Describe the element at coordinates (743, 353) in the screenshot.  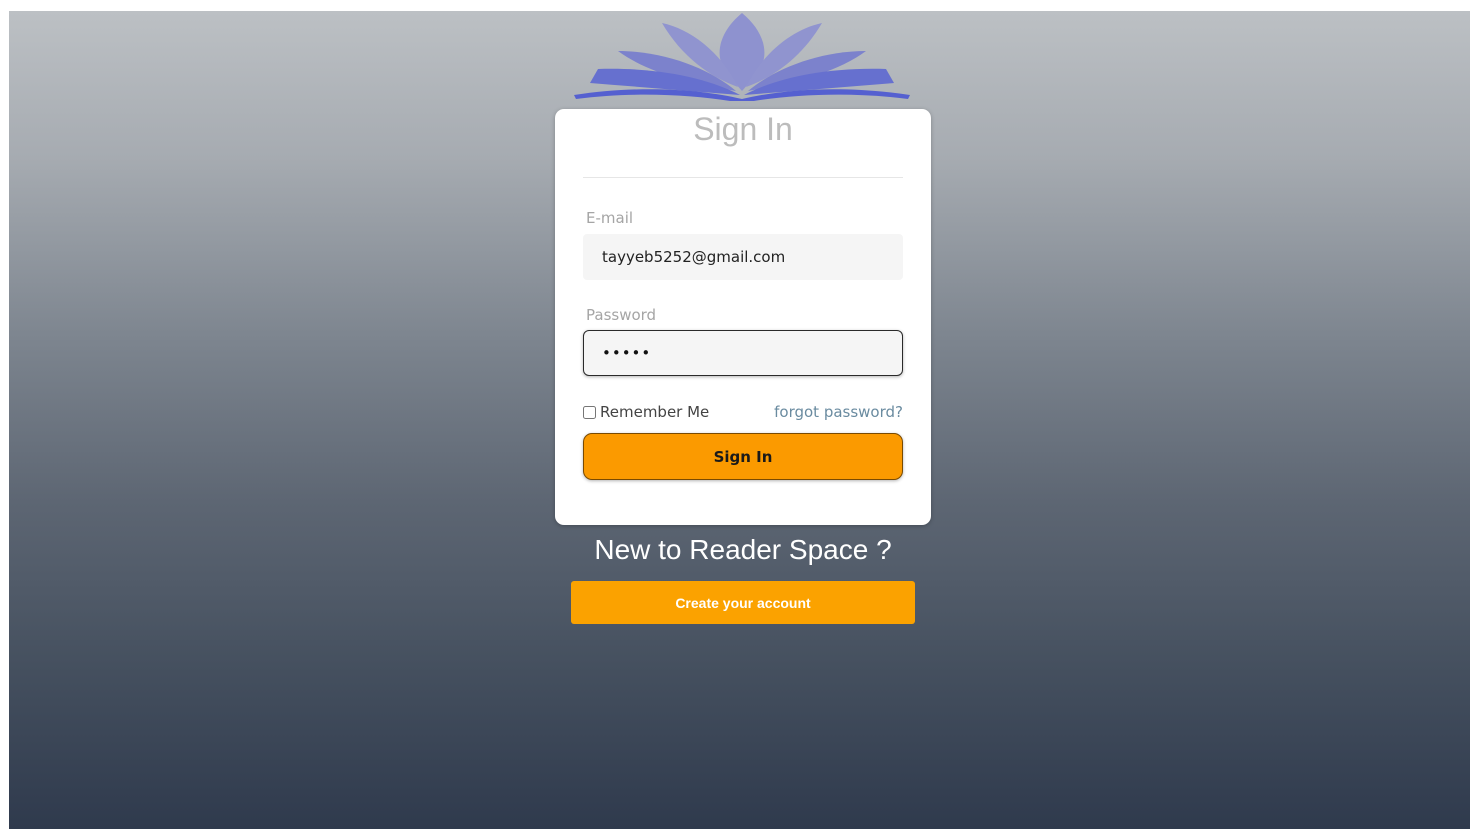
I see `password-field` at that location.